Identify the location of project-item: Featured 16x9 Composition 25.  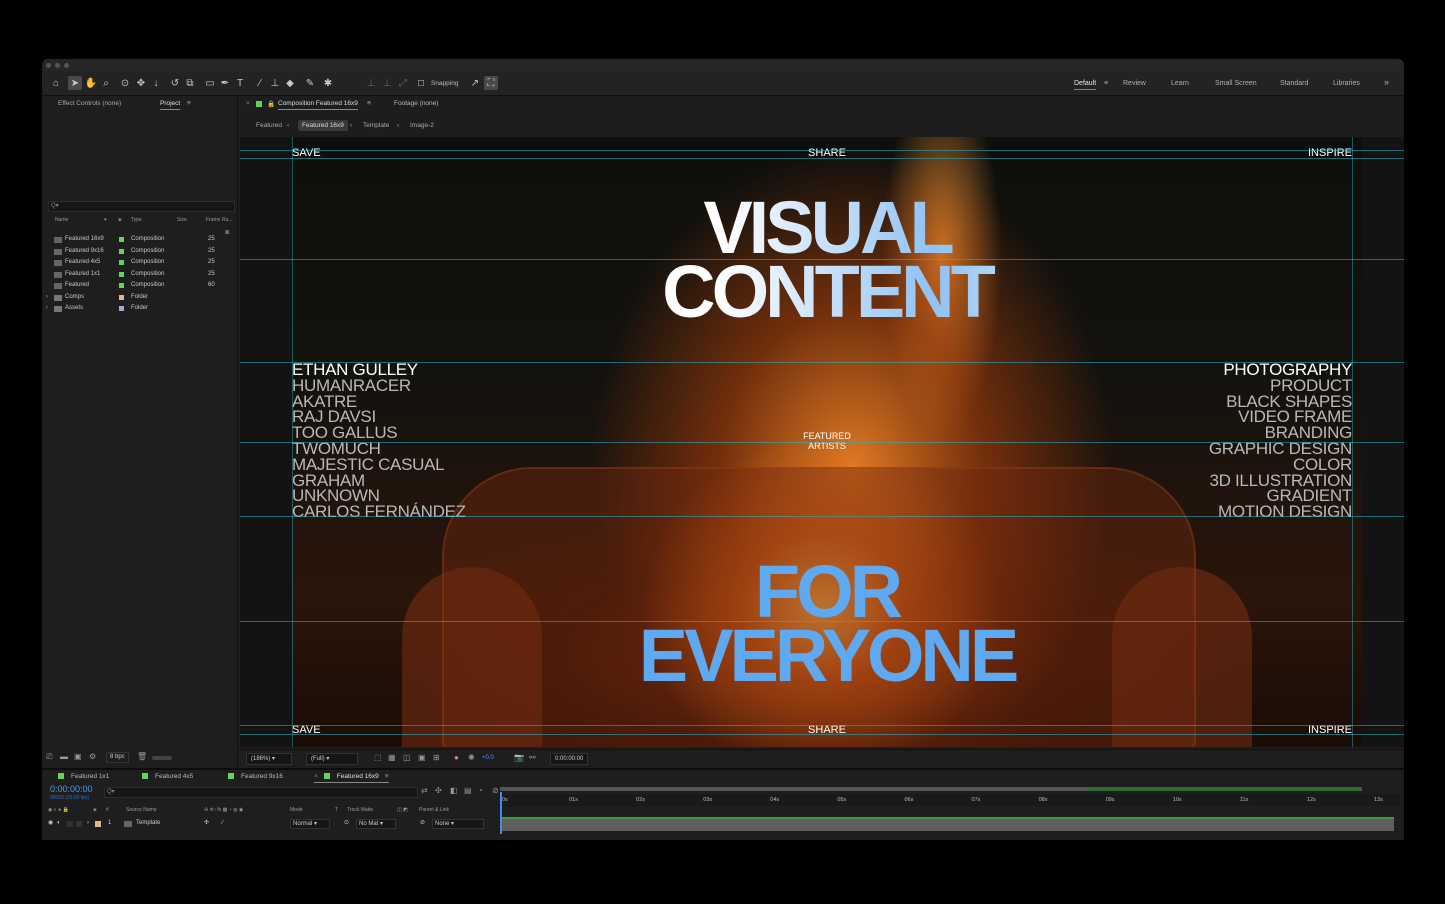
(140, 239).